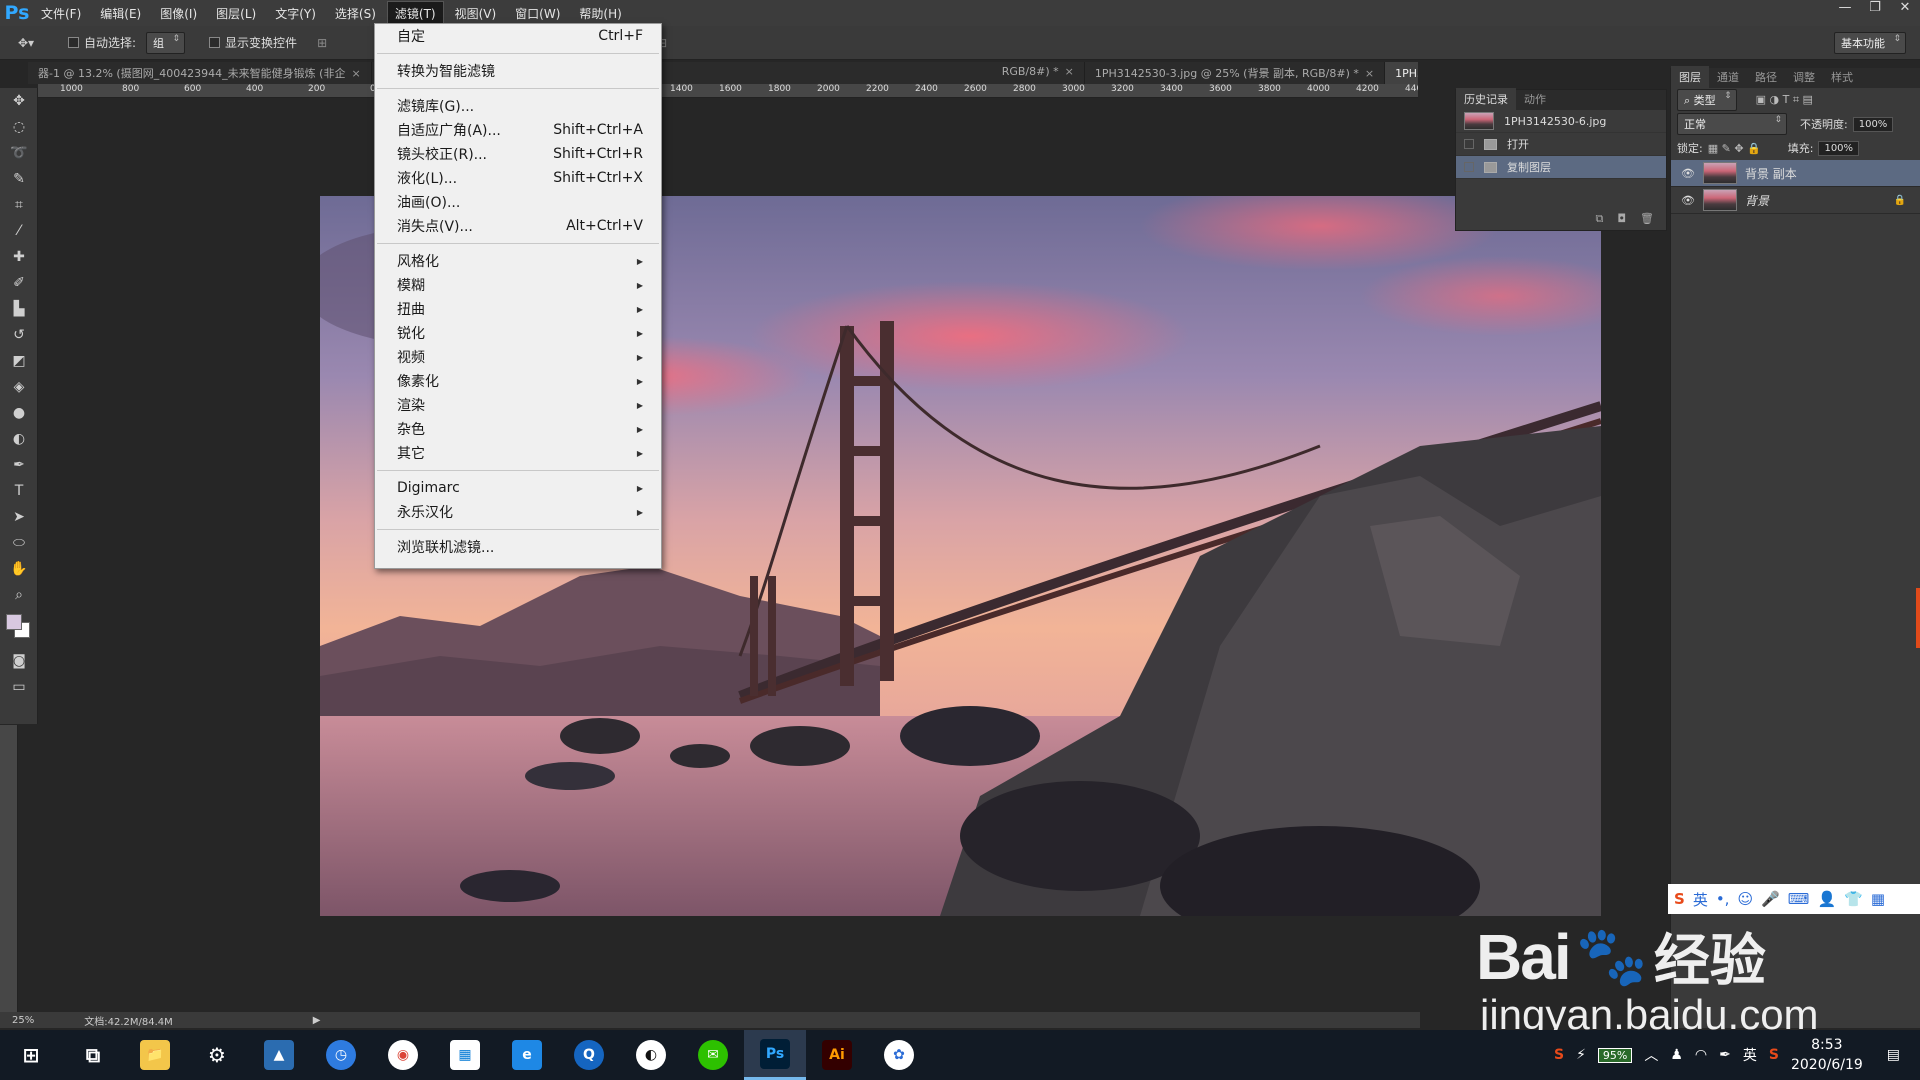 The height and width of the screenshot is (1080, 1920). I want to click on brush-tool-icon: ✐, so click(19, 283).